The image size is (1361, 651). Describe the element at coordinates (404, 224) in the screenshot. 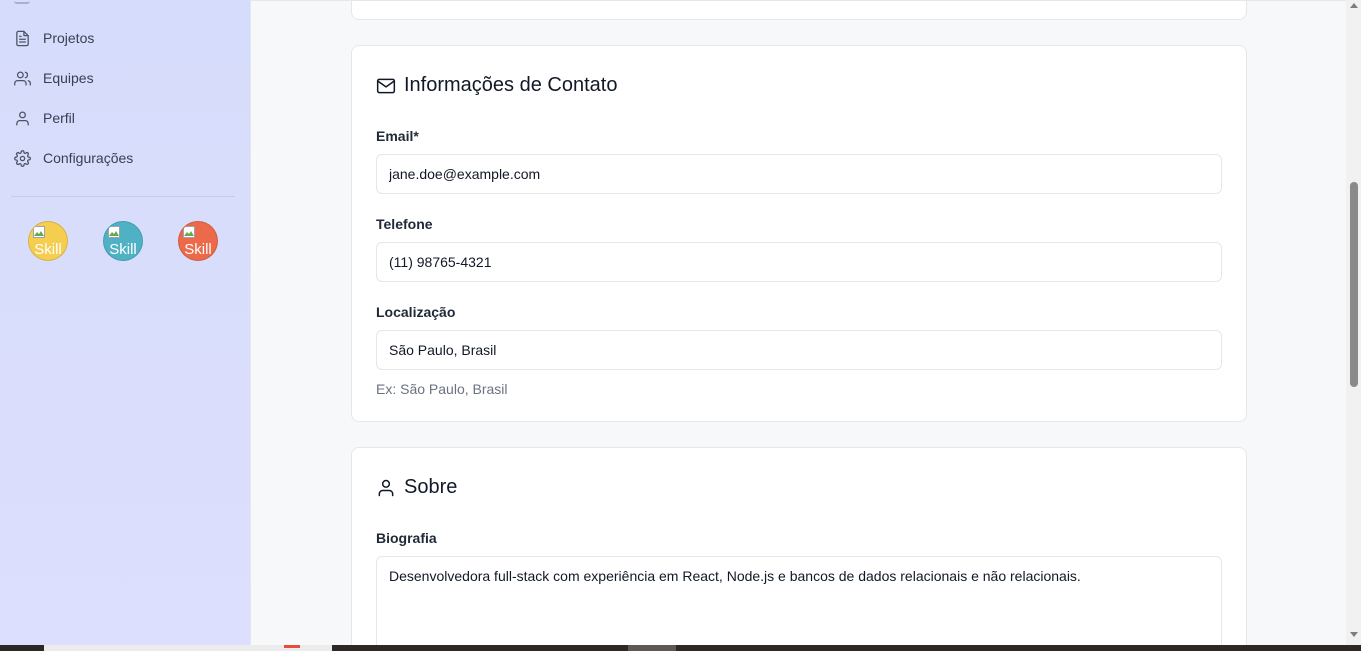

I see `phone-label: Telefone` at that location.